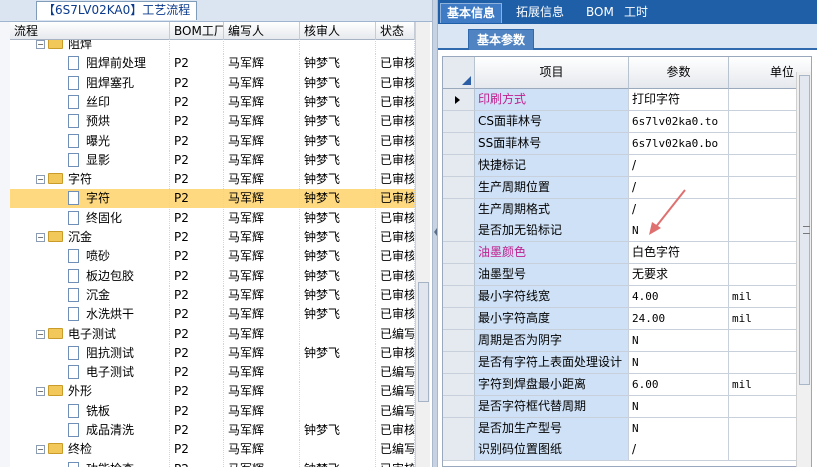 The height and width of the screenshot is (467, 817). I want to click on tree-cell: − 外形, so click(90, 392).